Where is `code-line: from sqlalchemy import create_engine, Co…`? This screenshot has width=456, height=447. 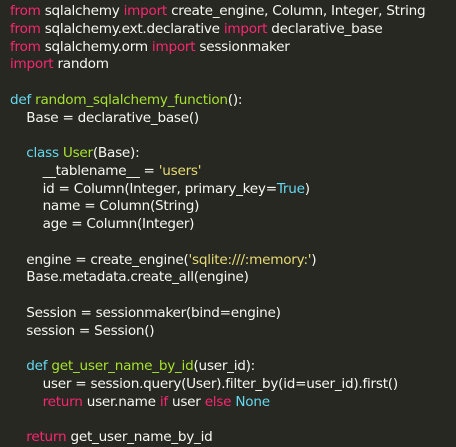
code-line: from sqlalchemy import create_engine, Co… is located at coordinates (233, 12).